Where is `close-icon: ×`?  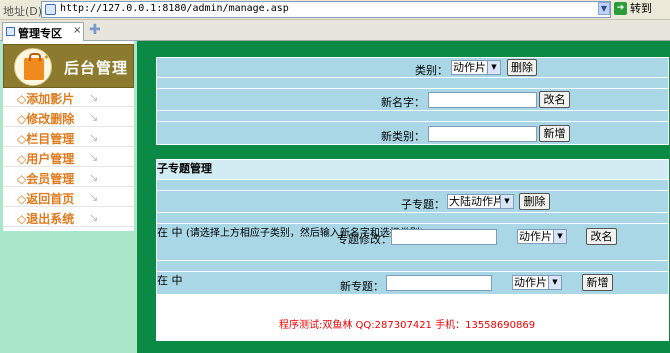 close-icon: × is located at coordinates (77, 30).